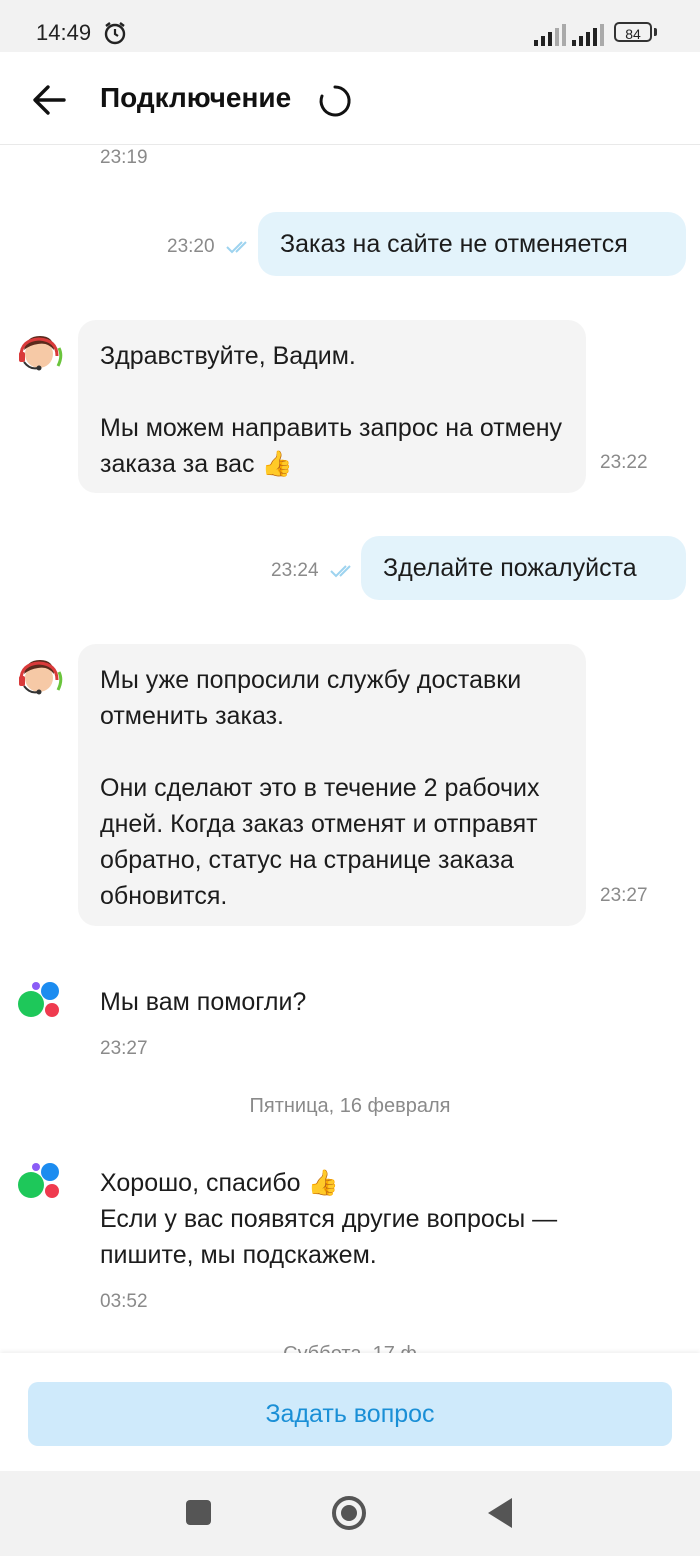 The image size is (700, 1556). Describe the element at coordinates (203, 1002) in the screenshot. I see `bot-message-text: Мы вам помогли?` at that location.